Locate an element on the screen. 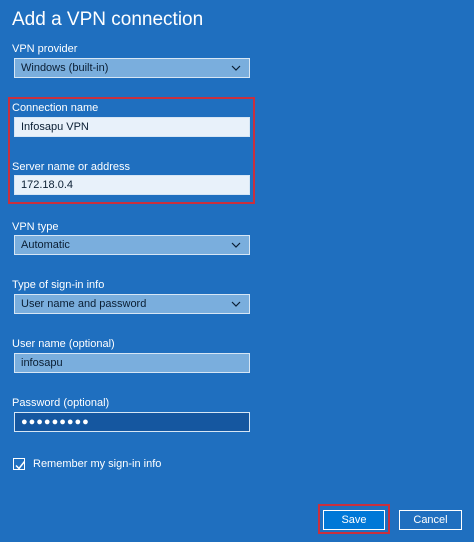  password-label: Password (optional) is located at coordinates (61, 403).